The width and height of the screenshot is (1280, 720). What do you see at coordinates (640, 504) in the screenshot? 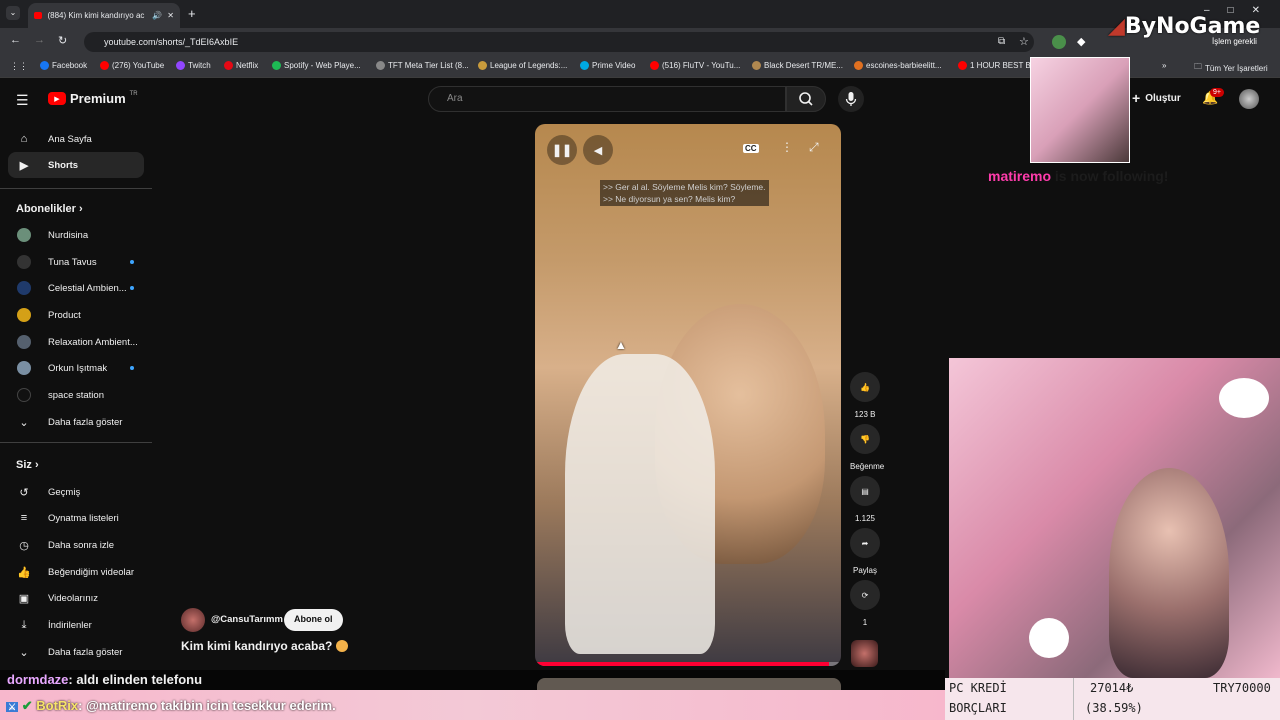
I see `video-frame-shirt` at bounding box center [640, 504].